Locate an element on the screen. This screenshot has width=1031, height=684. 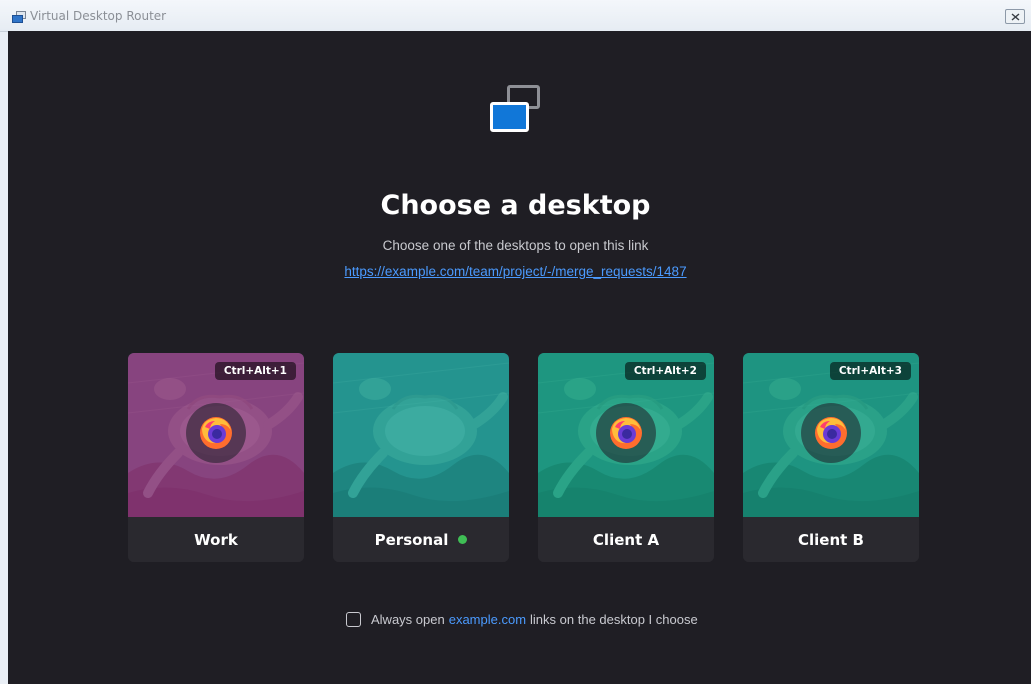
close-icon is located at coordinates (1015, 17).